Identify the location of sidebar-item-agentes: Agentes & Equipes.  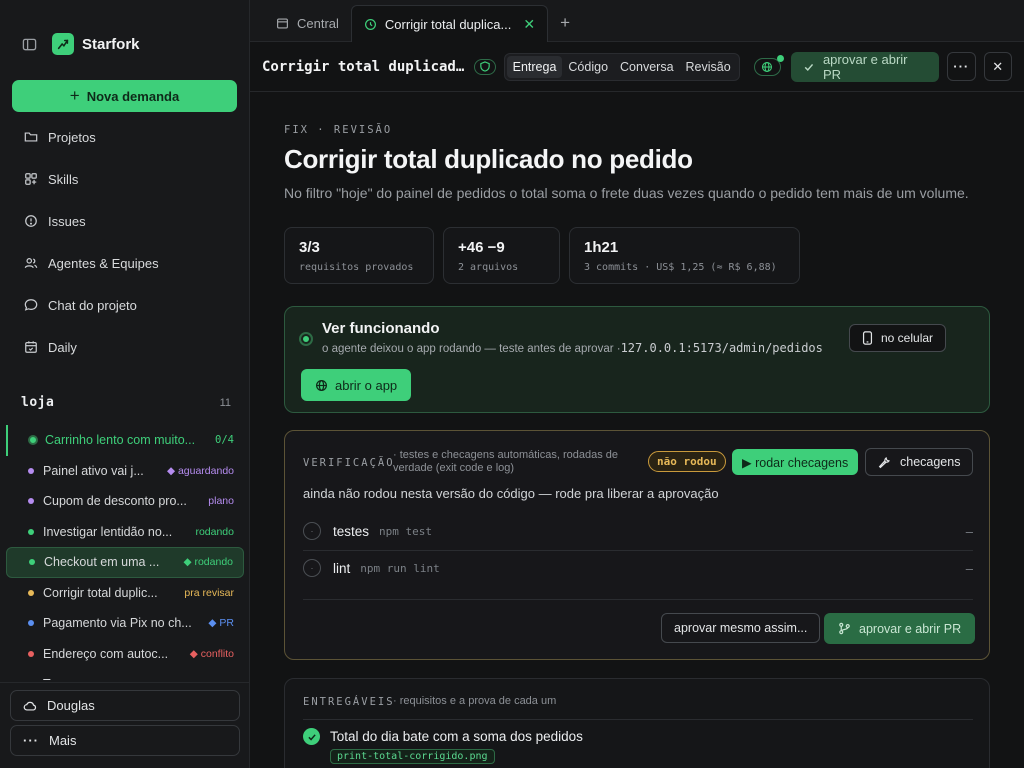
(124, 263).